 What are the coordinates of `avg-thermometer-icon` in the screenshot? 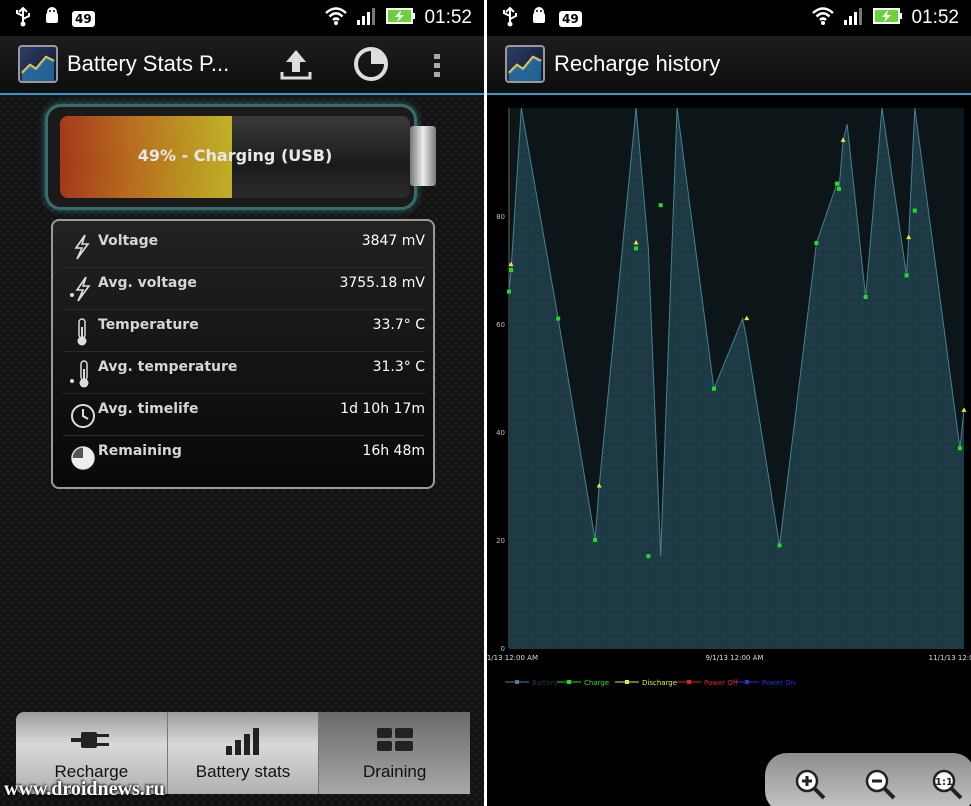 It's located at (82, 373).